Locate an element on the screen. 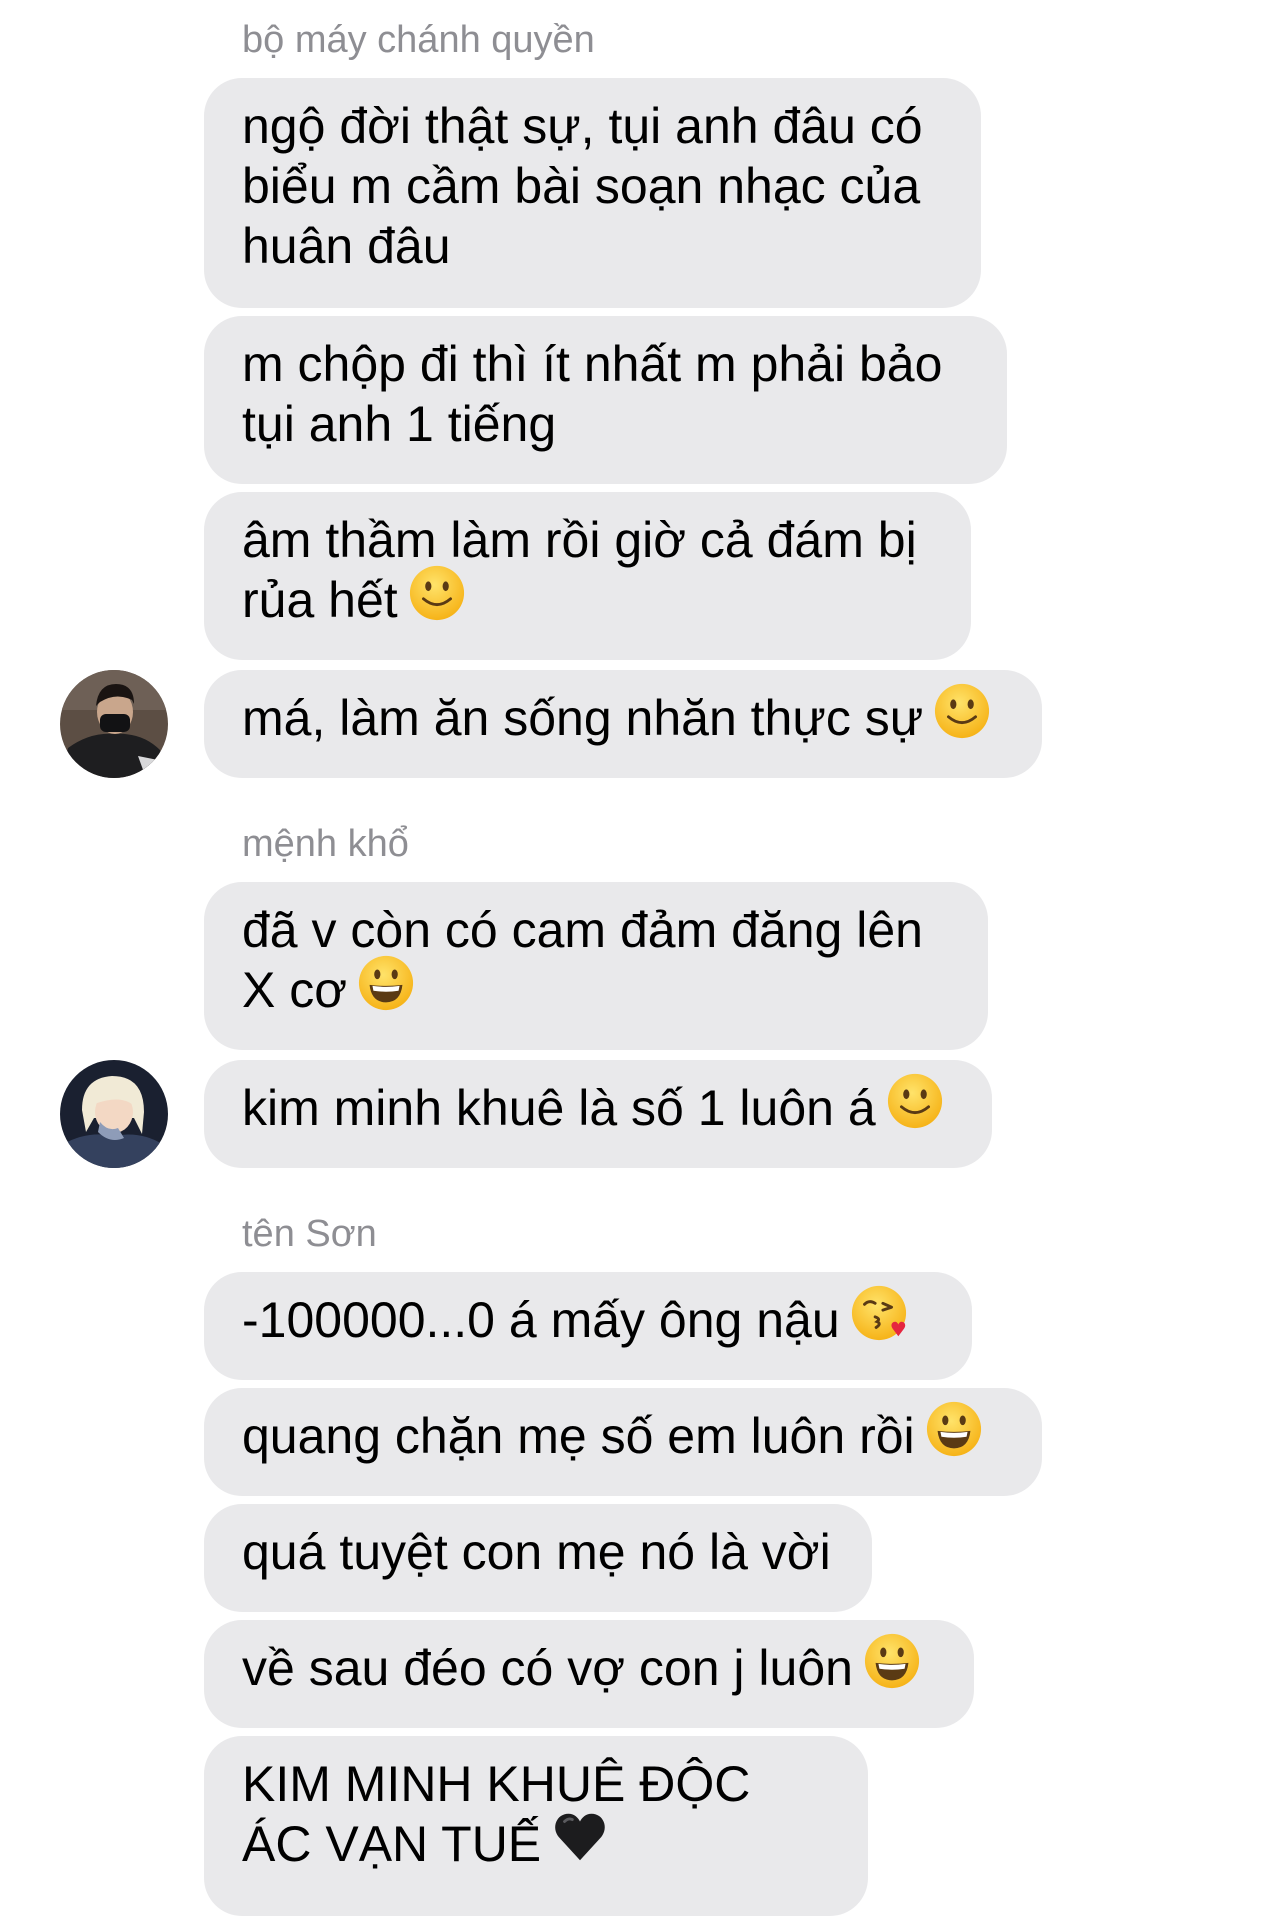 This screenshot has height=1916, width=1284. message-bubble: má, làm ăn sống nhăn thực sự is located at coordinates (623, 724).